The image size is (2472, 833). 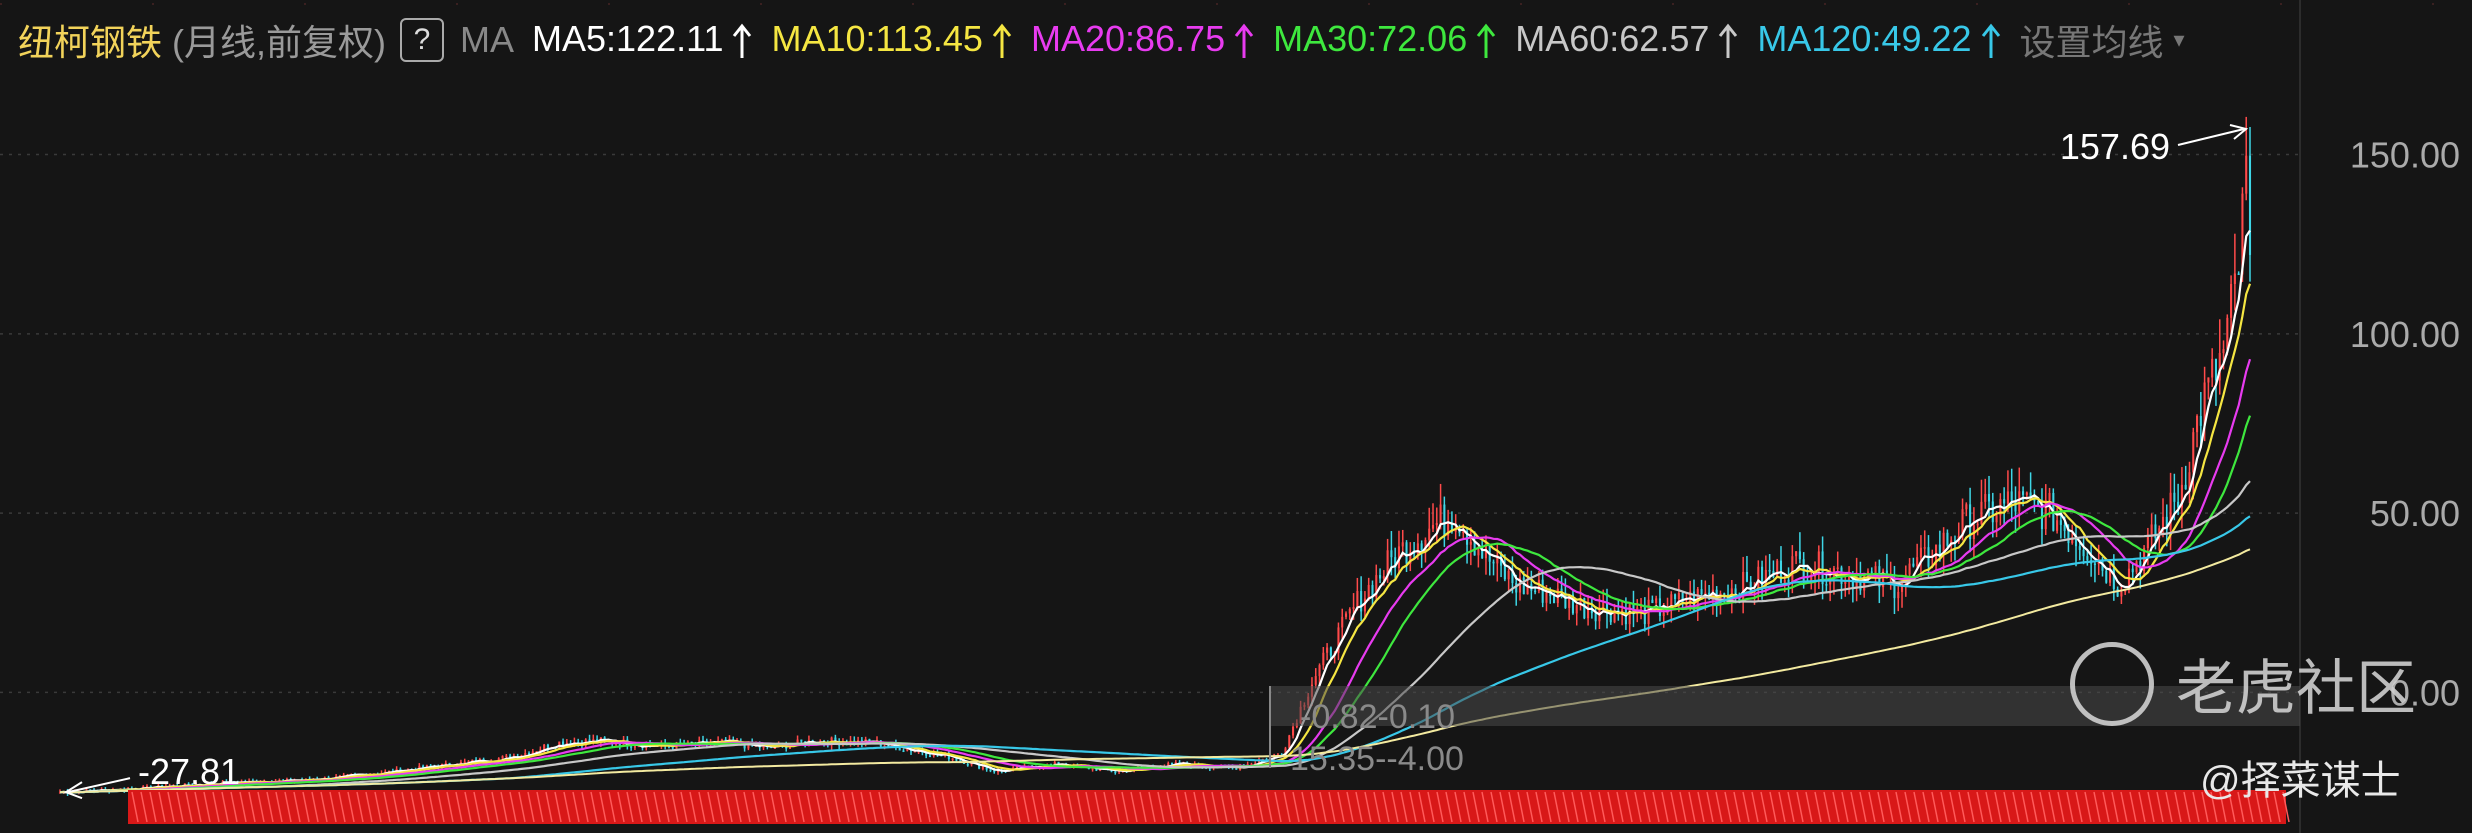 I want to click on watermark: 老虎社区, so click(x=2243, y=683).